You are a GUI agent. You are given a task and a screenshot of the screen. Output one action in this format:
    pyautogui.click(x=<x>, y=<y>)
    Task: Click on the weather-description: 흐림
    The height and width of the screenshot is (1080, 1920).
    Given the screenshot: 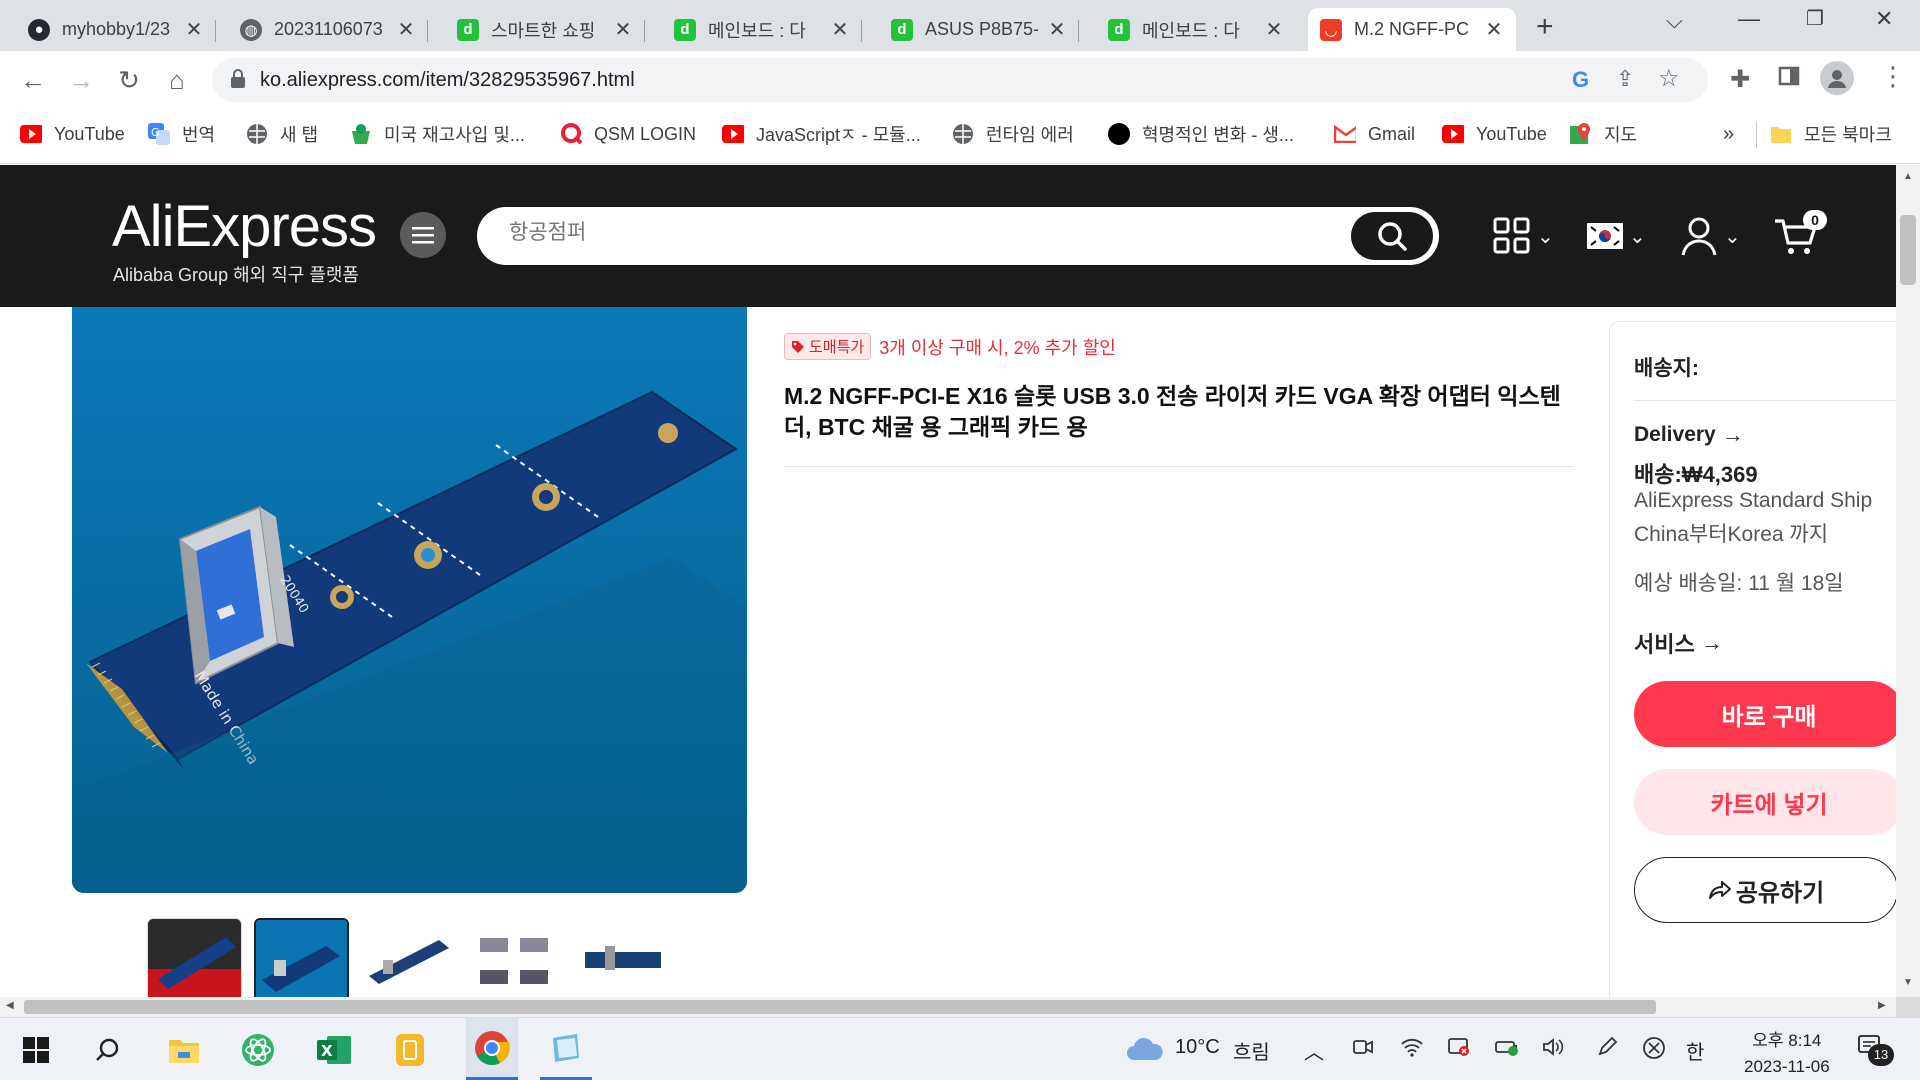 What is the action you would take?
    pyautogui.click(x=1251, y=1050)
    